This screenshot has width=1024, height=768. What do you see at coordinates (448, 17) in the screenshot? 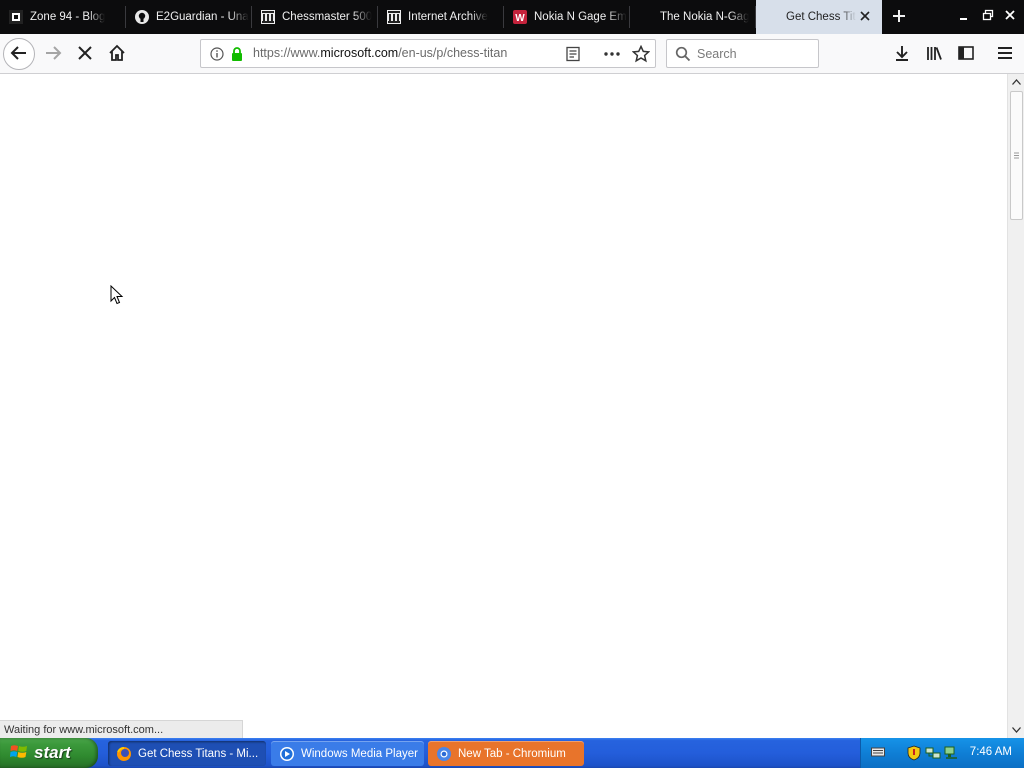
I see `tab-title: Internet Archive` at bounding box center [448, 17].